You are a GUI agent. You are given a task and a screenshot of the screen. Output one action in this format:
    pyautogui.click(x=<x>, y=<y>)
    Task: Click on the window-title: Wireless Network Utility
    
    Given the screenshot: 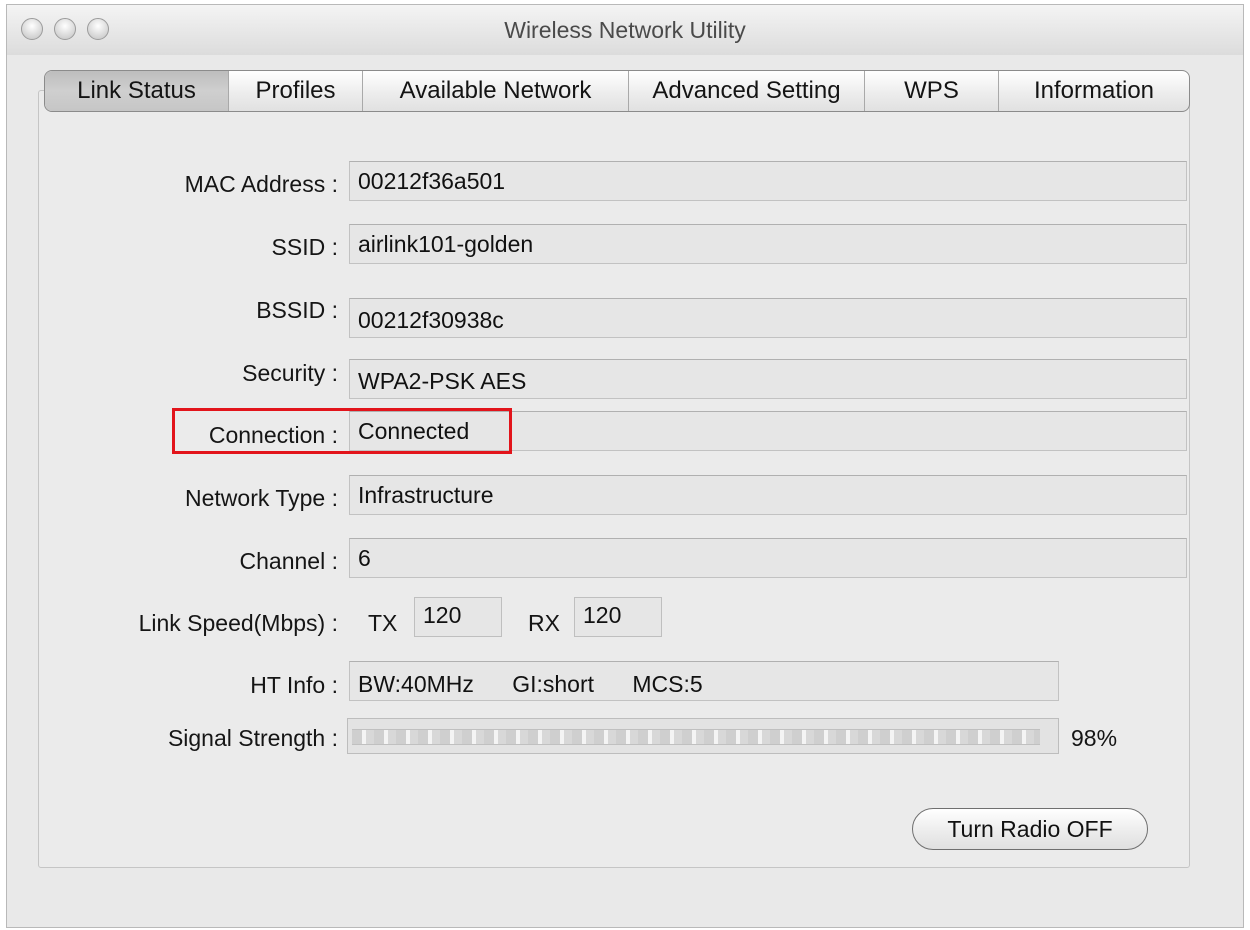 What is the action you would take?
    pyautogui.click(x=625, y=30)
    